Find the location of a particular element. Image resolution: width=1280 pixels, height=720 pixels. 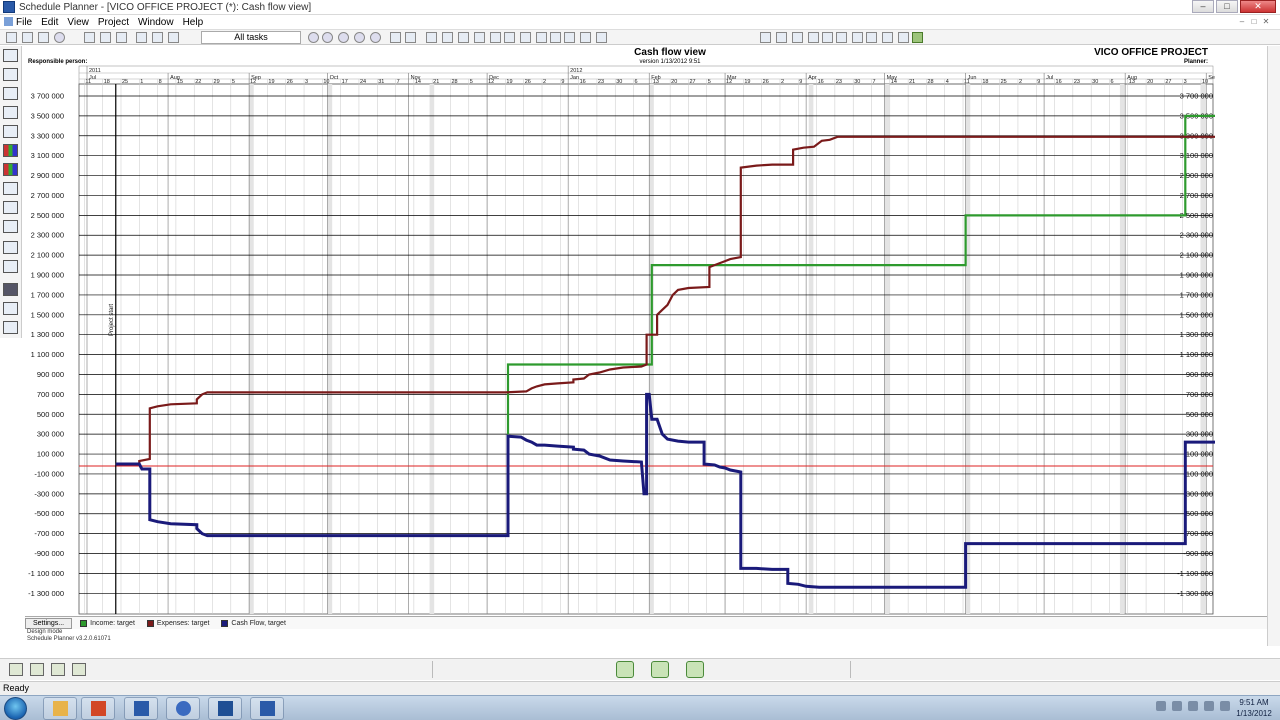

edit-pencil-icon is located at coordinates (625, 669).